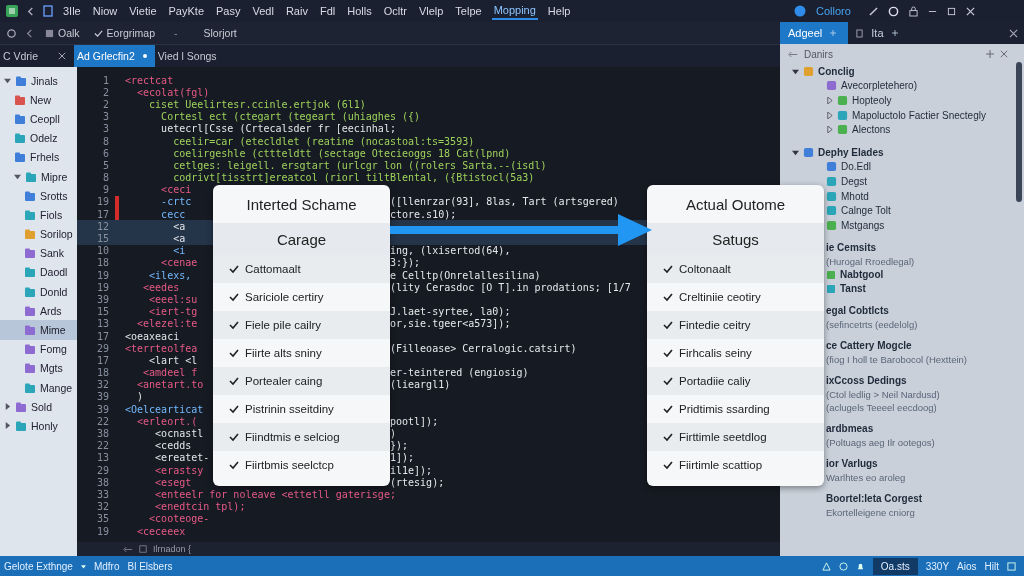 This screenshot has height=576, width=1024. What do you see at coordinates (559, 11) in the screenshot?
I see `menu-item: Help` at bounding box center [559, 11].